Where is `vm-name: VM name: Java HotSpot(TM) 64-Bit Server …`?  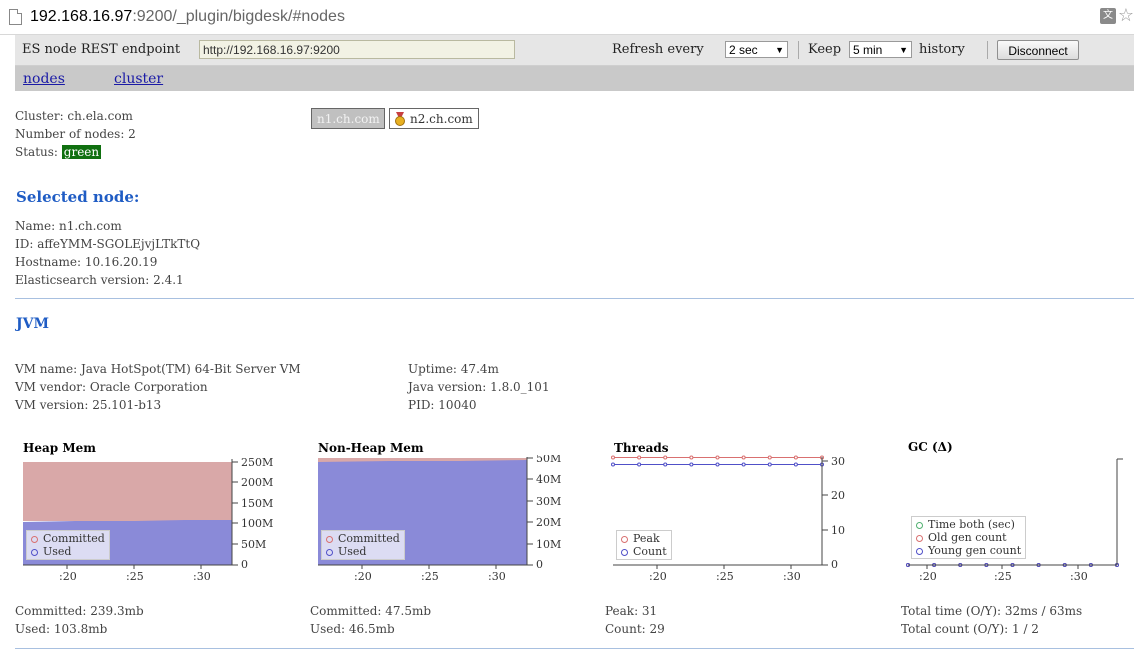 vm-name: VM name: Java HotSpot(TM) 64-Bit Server … is located at coordinates (158, 369).